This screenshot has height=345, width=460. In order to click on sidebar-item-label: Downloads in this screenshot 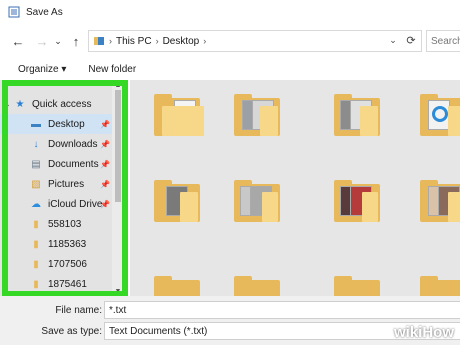, I will do `click(73, 144)`.